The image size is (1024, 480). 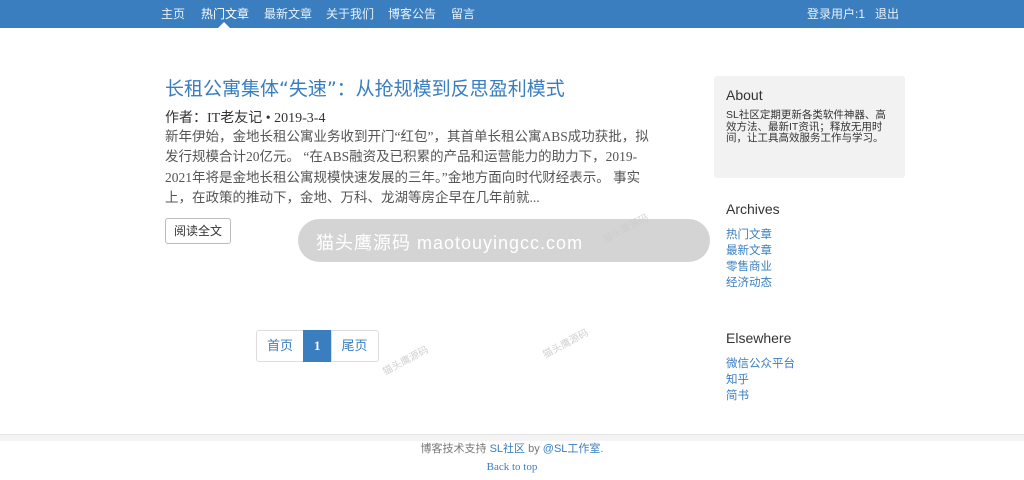 What do you see at coordinates (365, 87) in the screenshot?
I see `post-title: 长租公寓集体“失速”：从抢规模到反思盈利模式` at bounding box center [365, 87].